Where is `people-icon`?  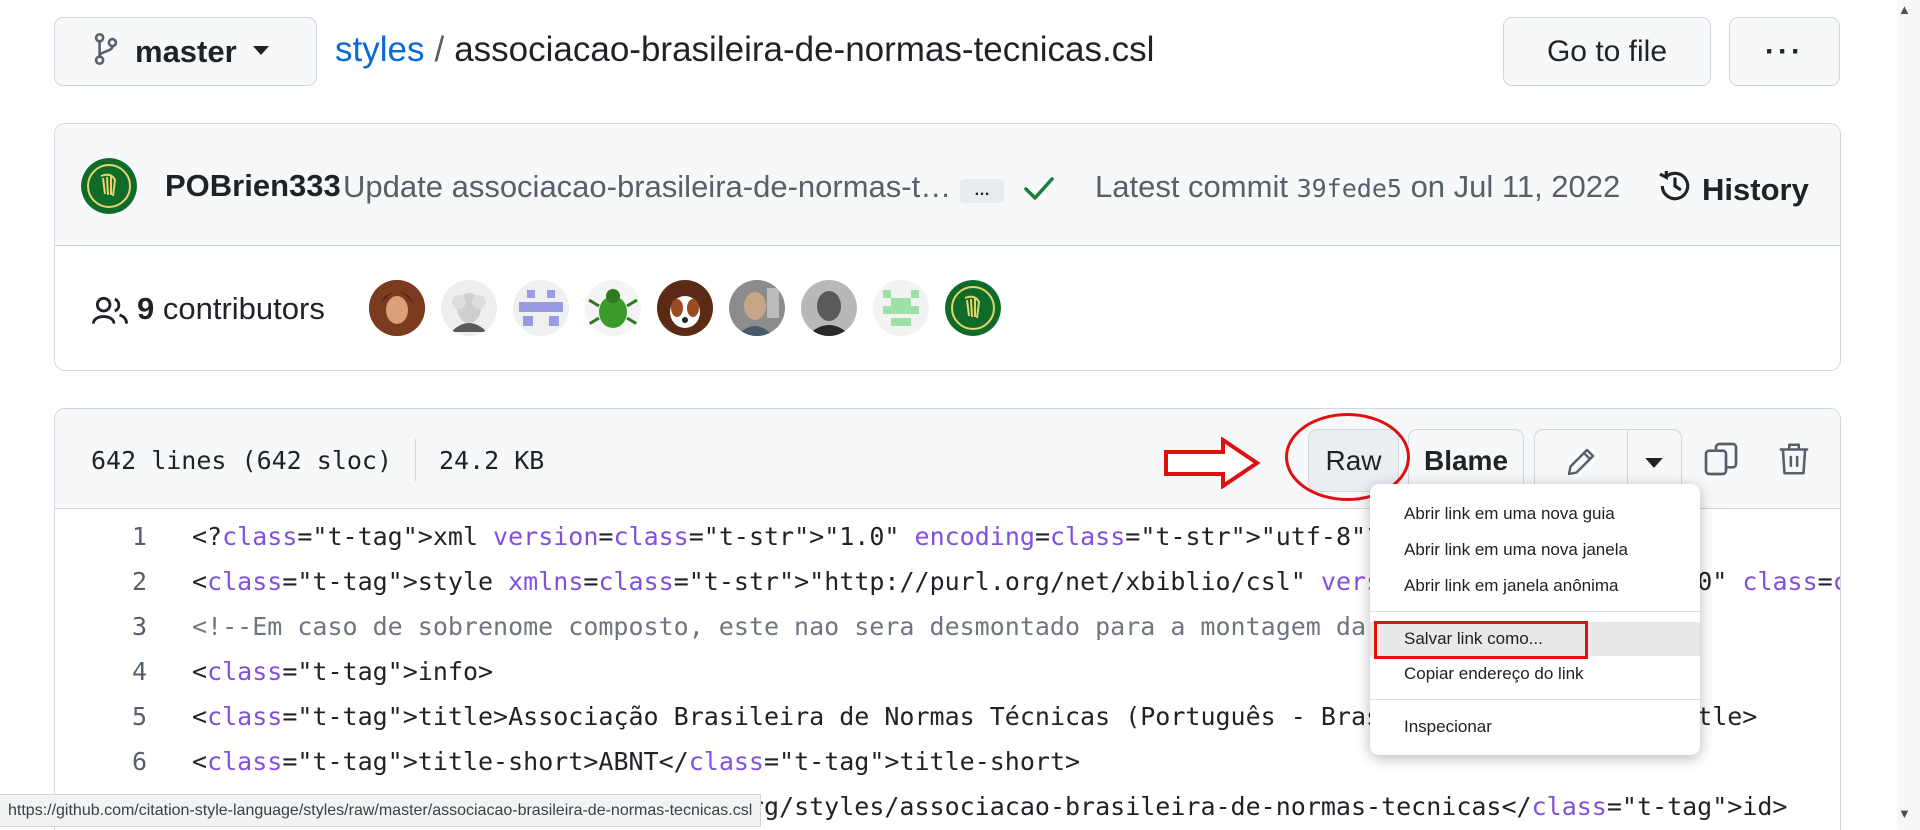 people-icon is located at coordinates (110, 313).